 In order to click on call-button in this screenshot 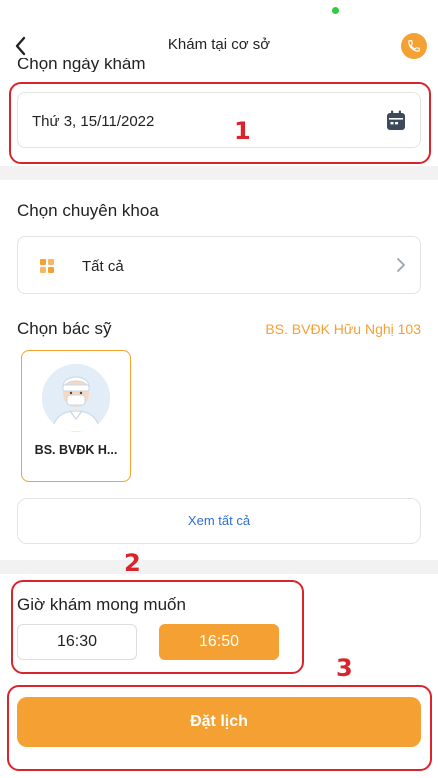, I will do `click(414, 46)`.